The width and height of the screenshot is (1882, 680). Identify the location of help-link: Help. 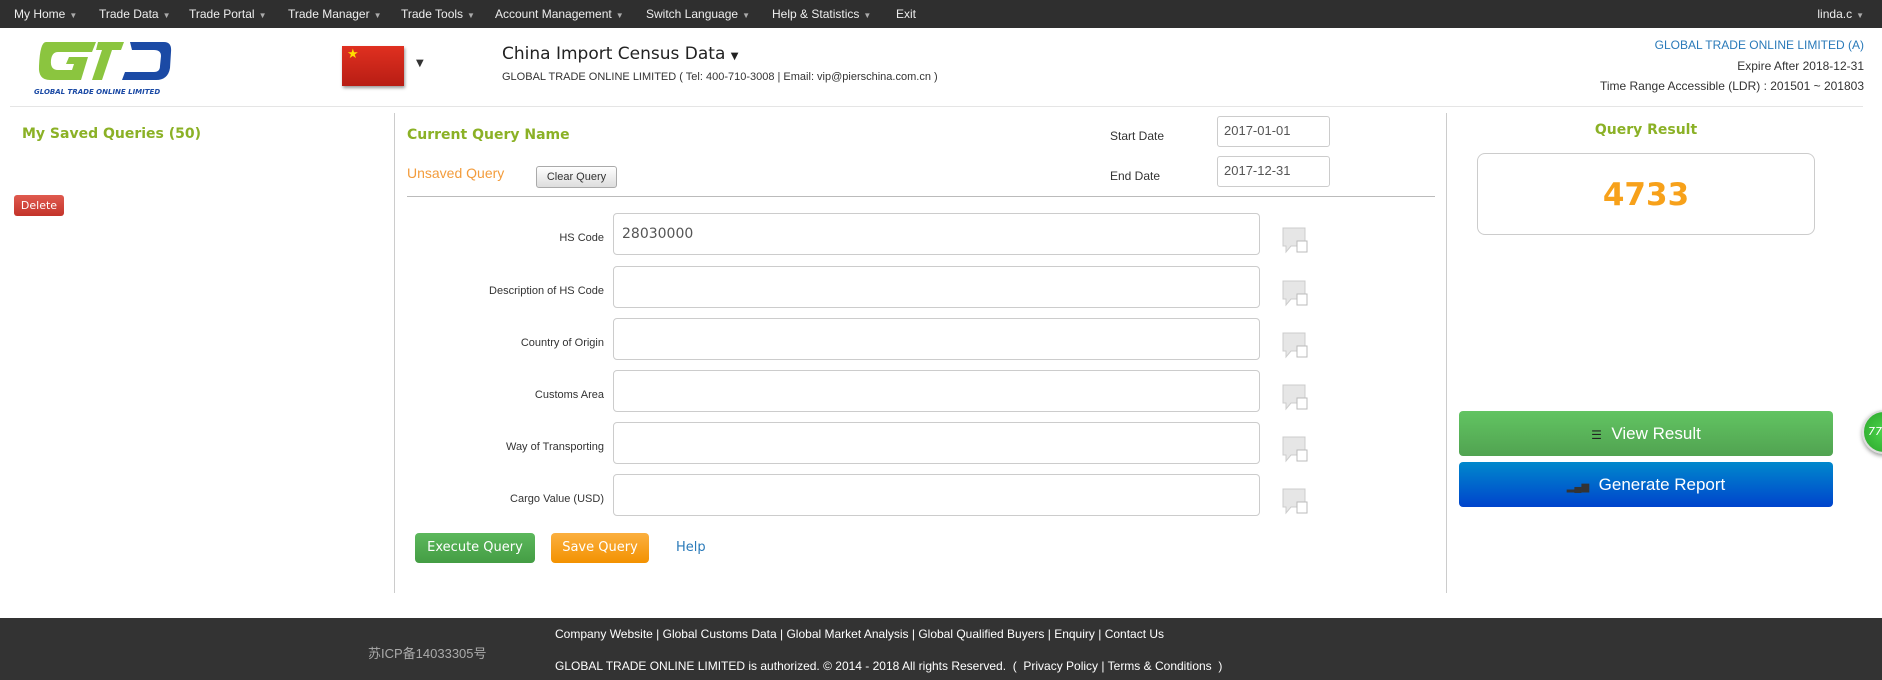
(691, 547).